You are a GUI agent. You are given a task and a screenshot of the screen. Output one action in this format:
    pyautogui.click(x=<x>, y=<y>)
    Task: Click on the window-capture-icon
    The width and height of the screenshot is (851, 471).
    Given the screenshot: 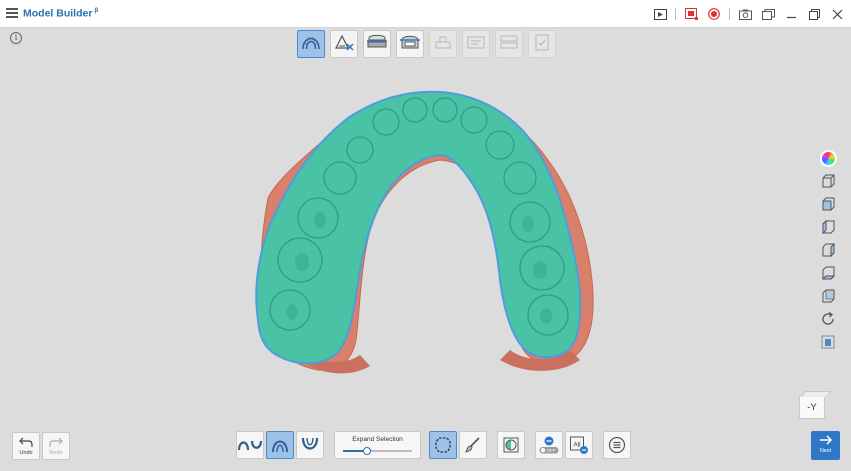 What is the action you would take?
    pyautogui.click(x=768, y=14)
    